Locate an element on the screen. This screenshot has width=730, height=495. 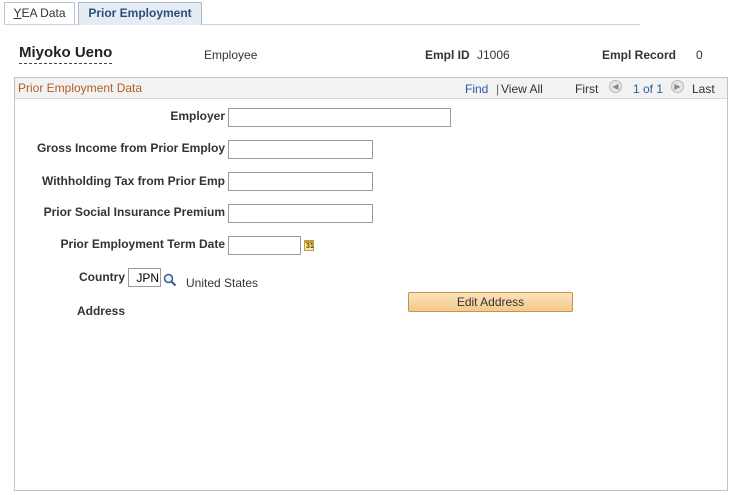
calendar-icon-day: 31 is located at coordinates (310, 246).